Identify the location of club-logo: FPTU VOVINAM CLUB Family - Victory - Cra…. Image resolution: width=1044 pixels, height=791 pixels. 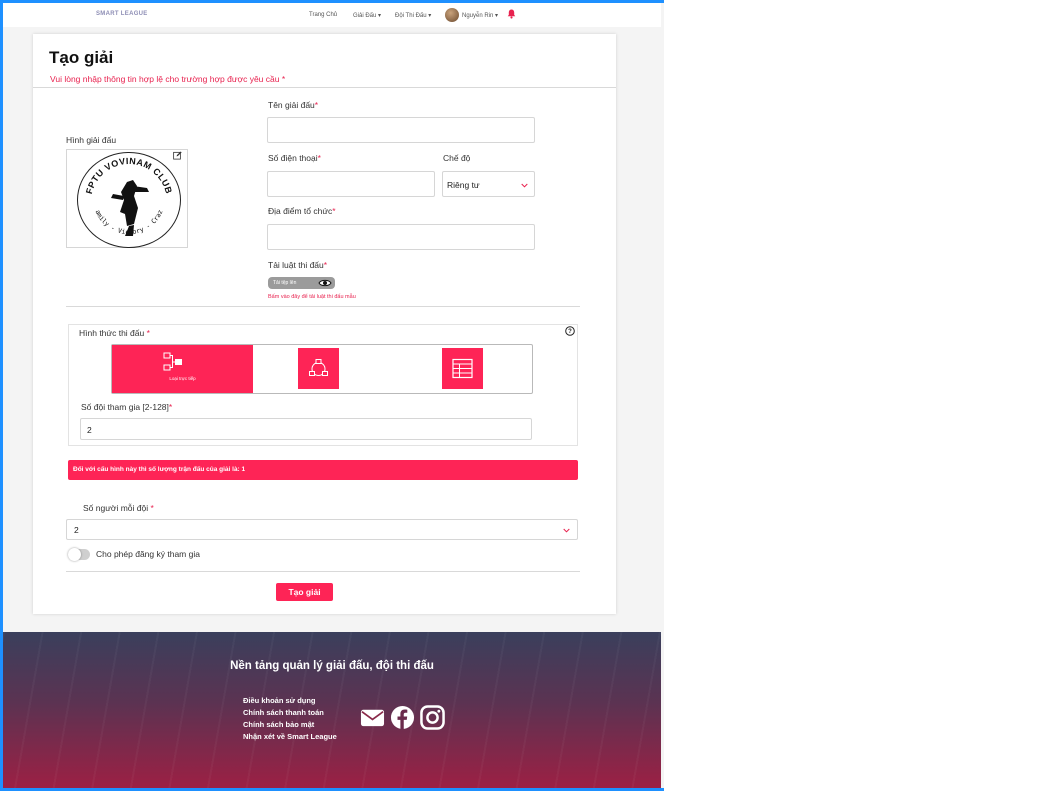
(129, 200).